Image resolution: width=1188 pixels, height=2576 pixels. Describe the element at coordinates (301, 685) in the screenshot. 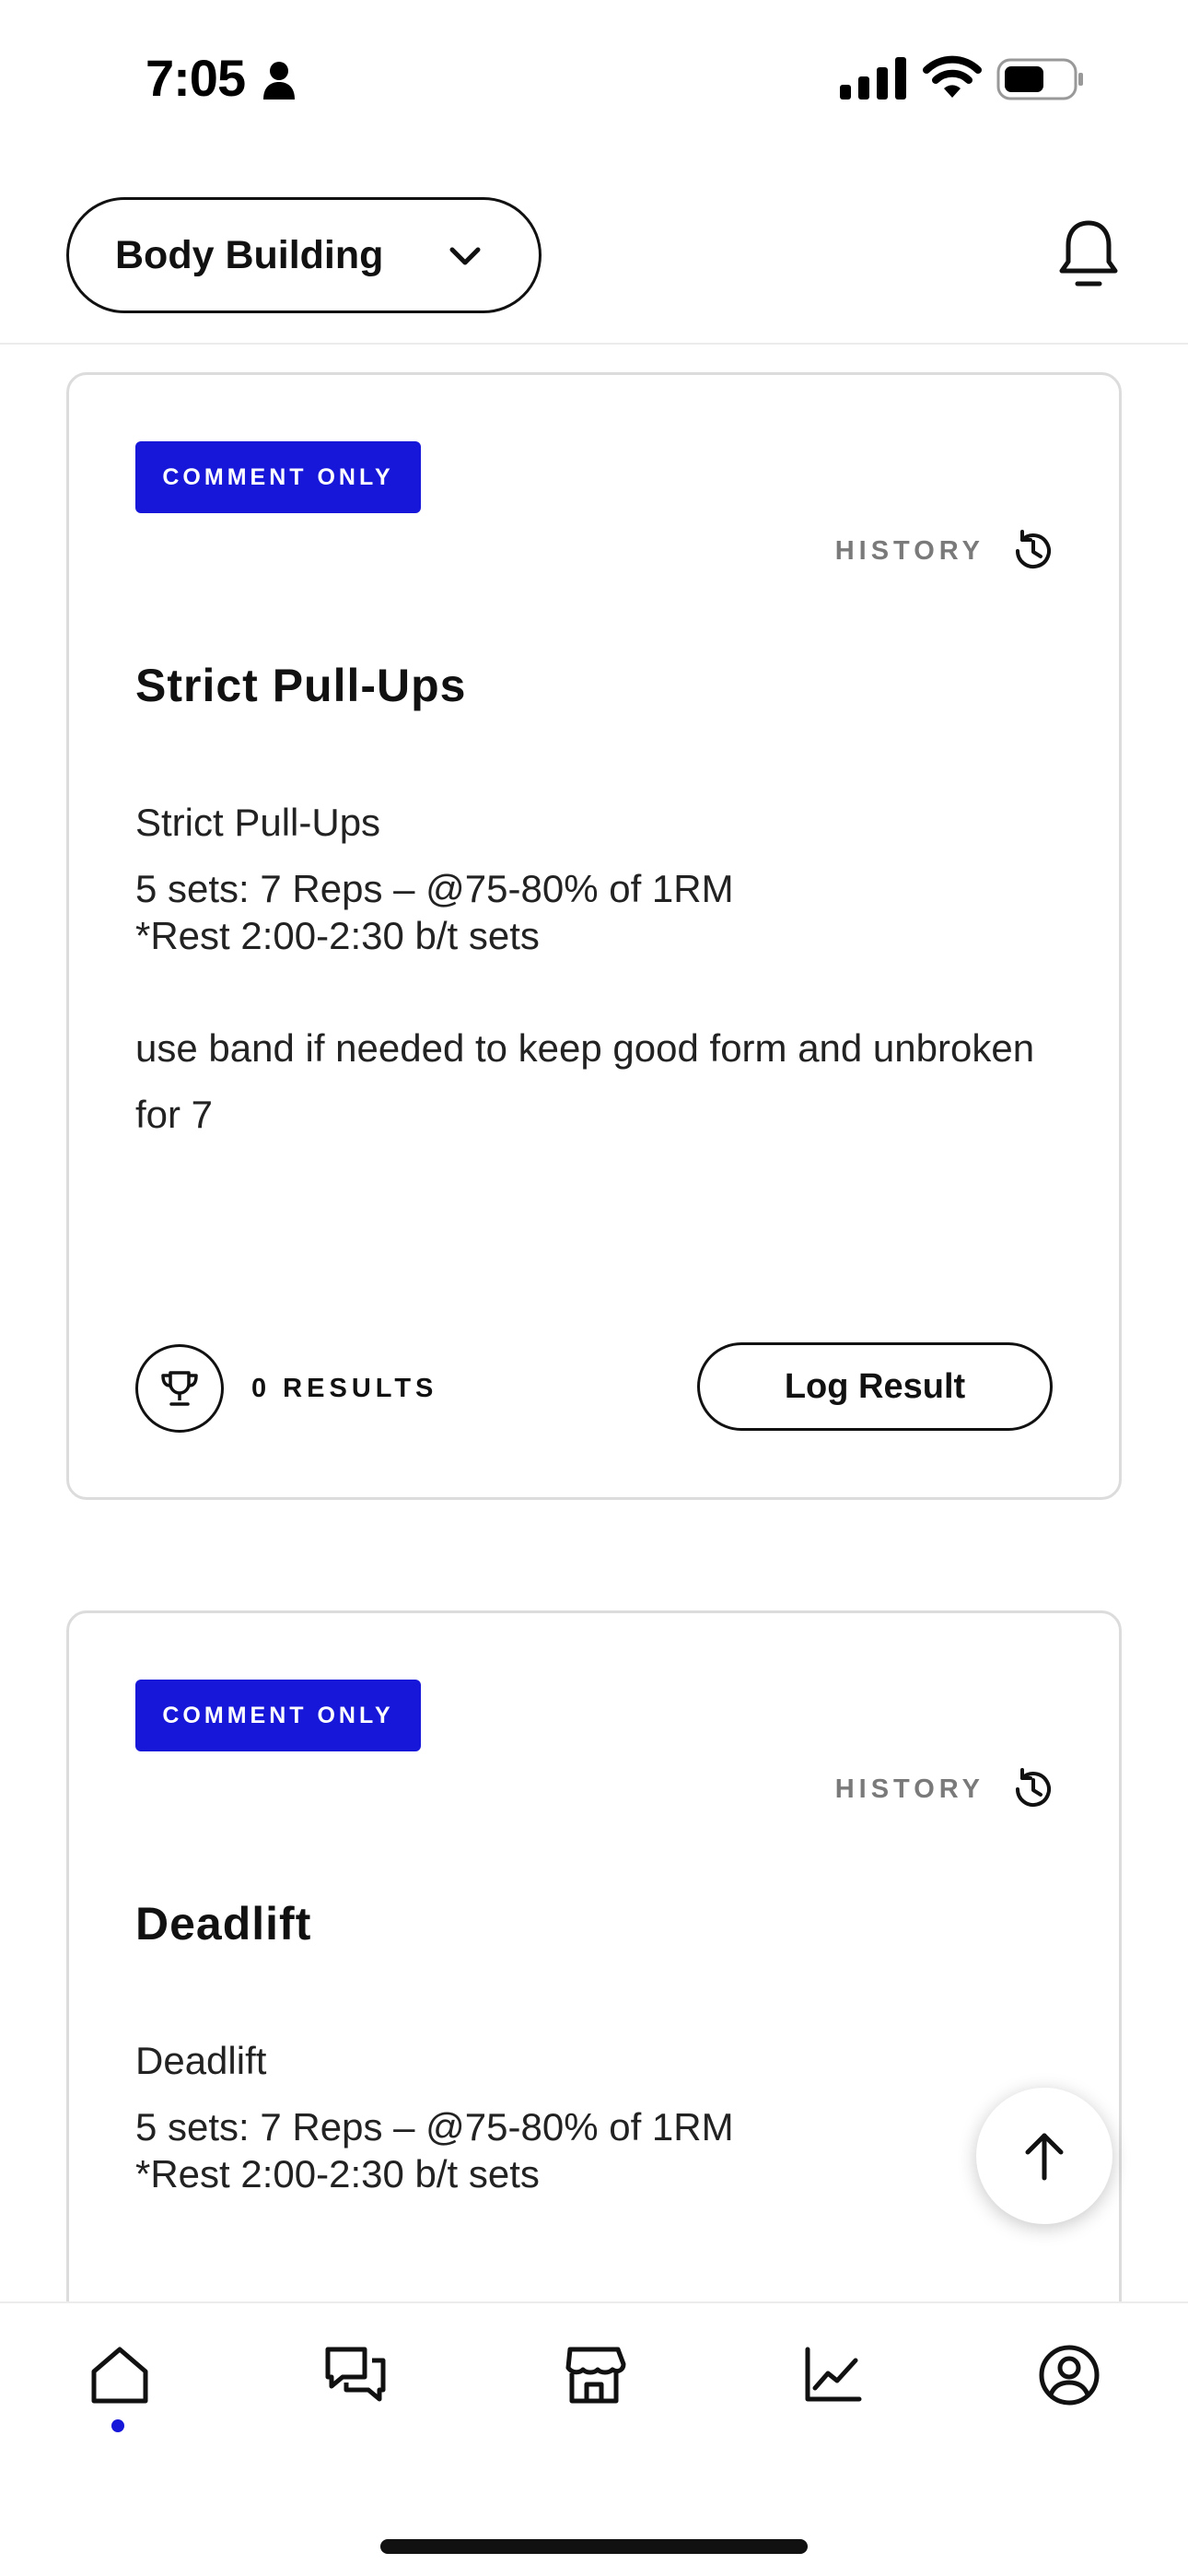

I see `workout-title: Strict Pull-Ups` at that location.